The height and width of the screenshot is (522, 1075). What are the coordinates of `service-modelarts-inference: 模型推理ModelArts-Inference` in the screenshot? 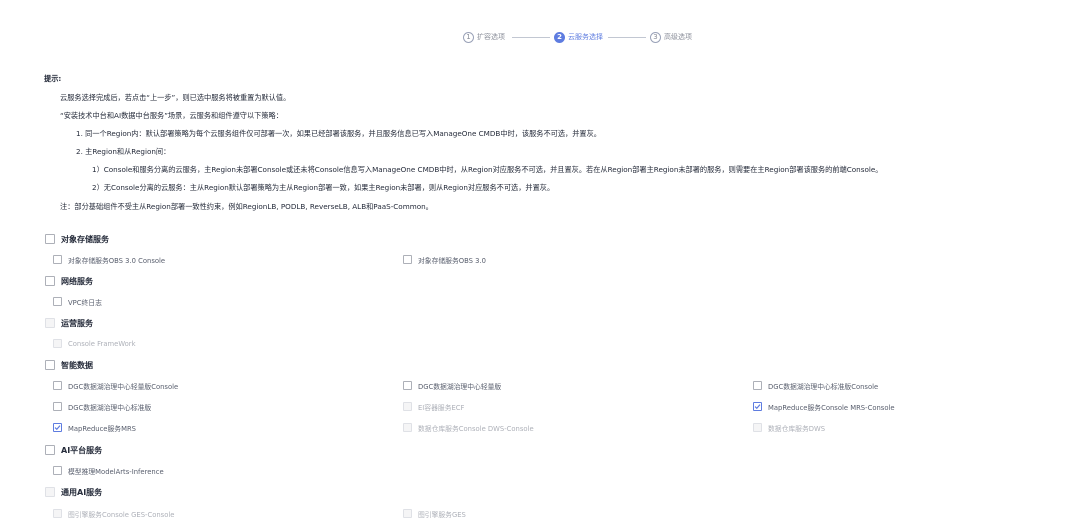 It's located at (108, 470).